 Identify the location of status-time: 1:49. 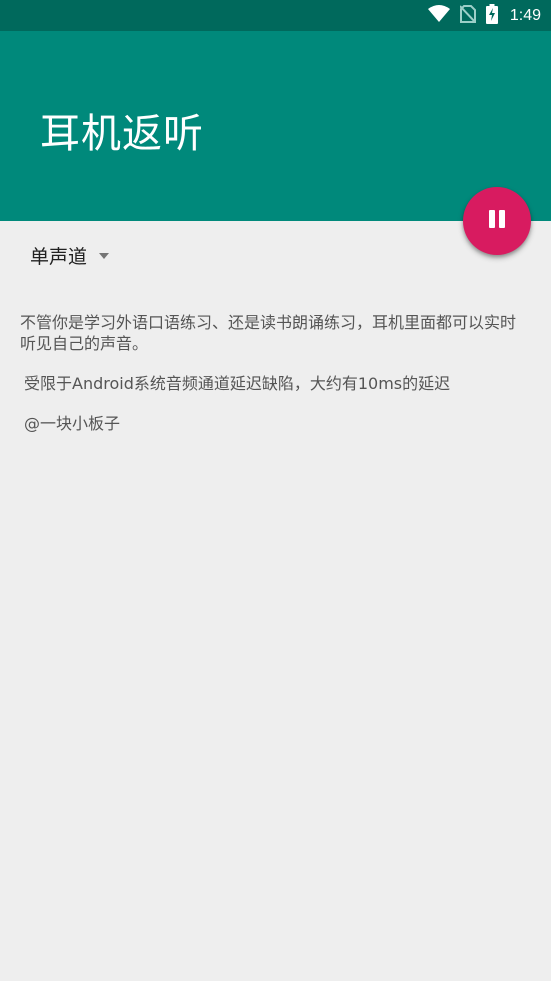
(525, 15).